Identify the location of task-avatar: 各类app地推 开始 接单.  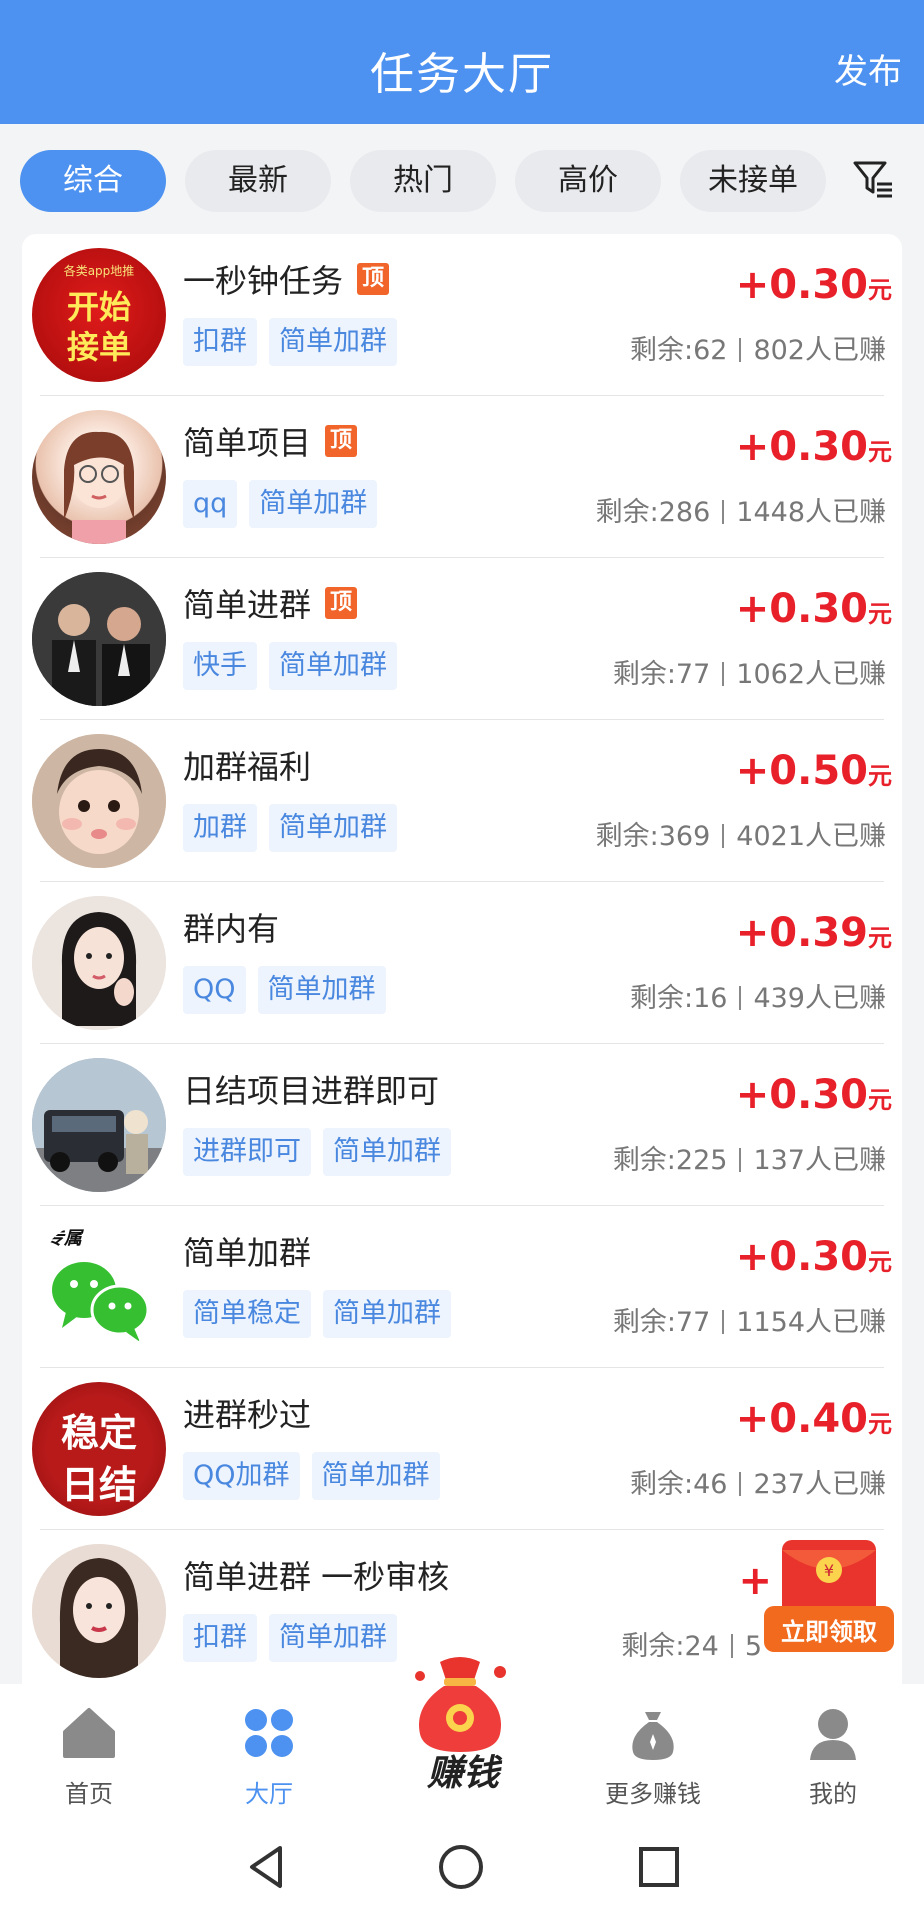
(99, 315).